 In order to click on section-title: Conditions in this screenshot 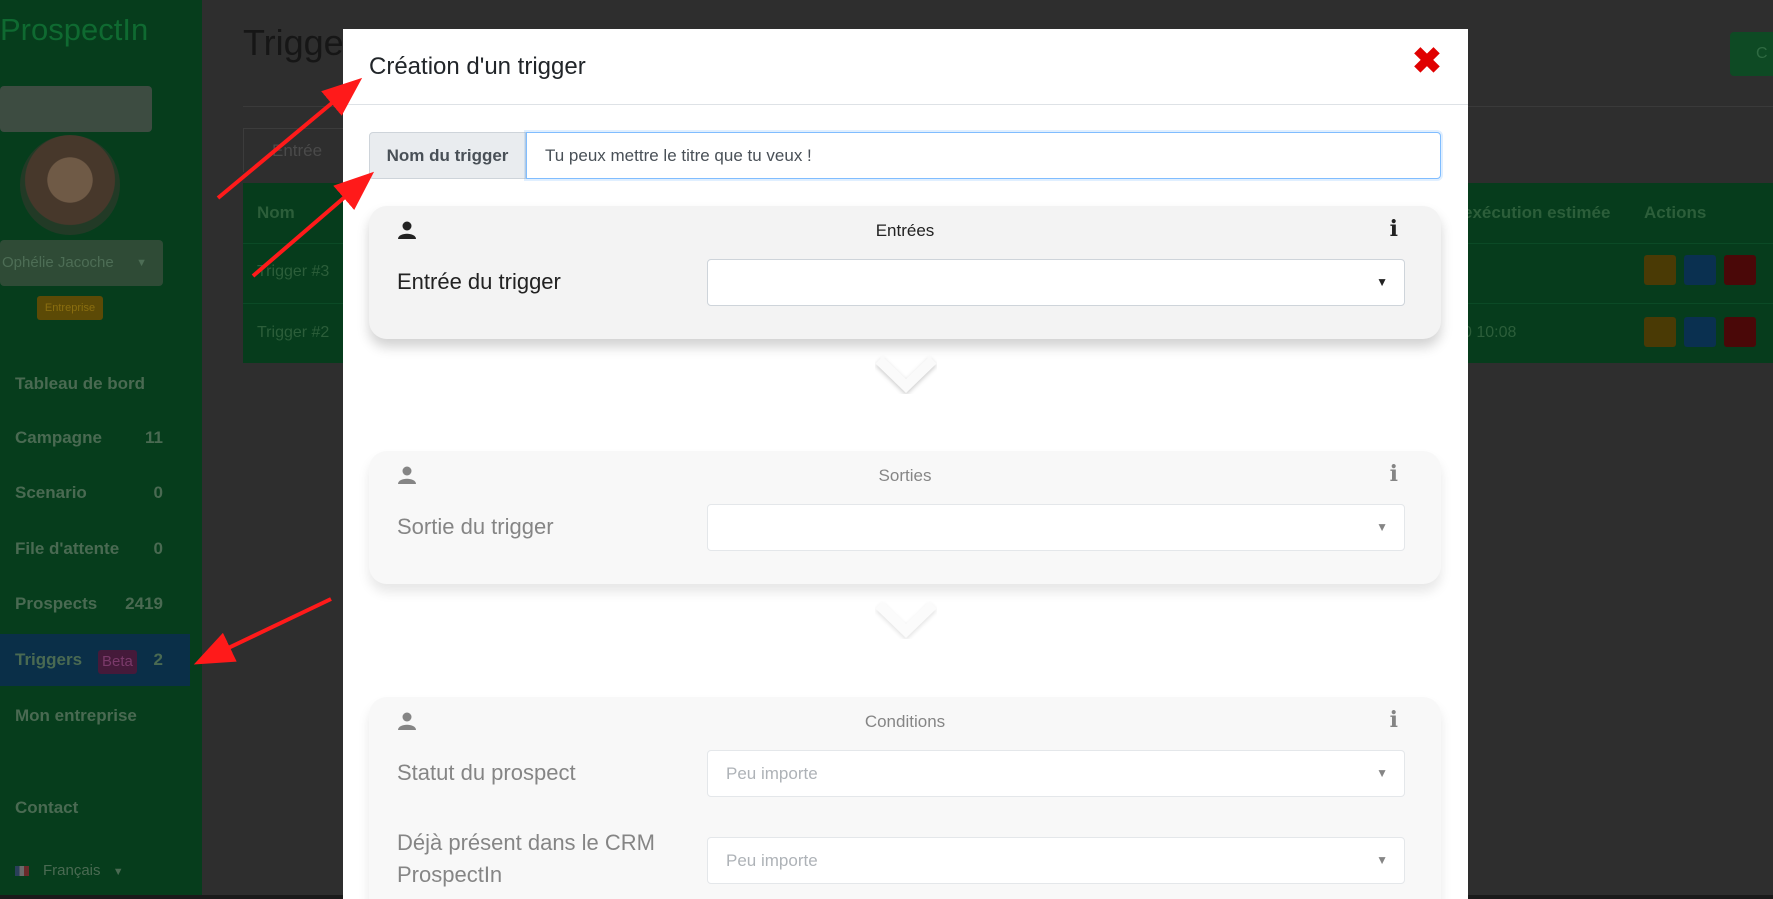, I will do `click(905, 721)`.